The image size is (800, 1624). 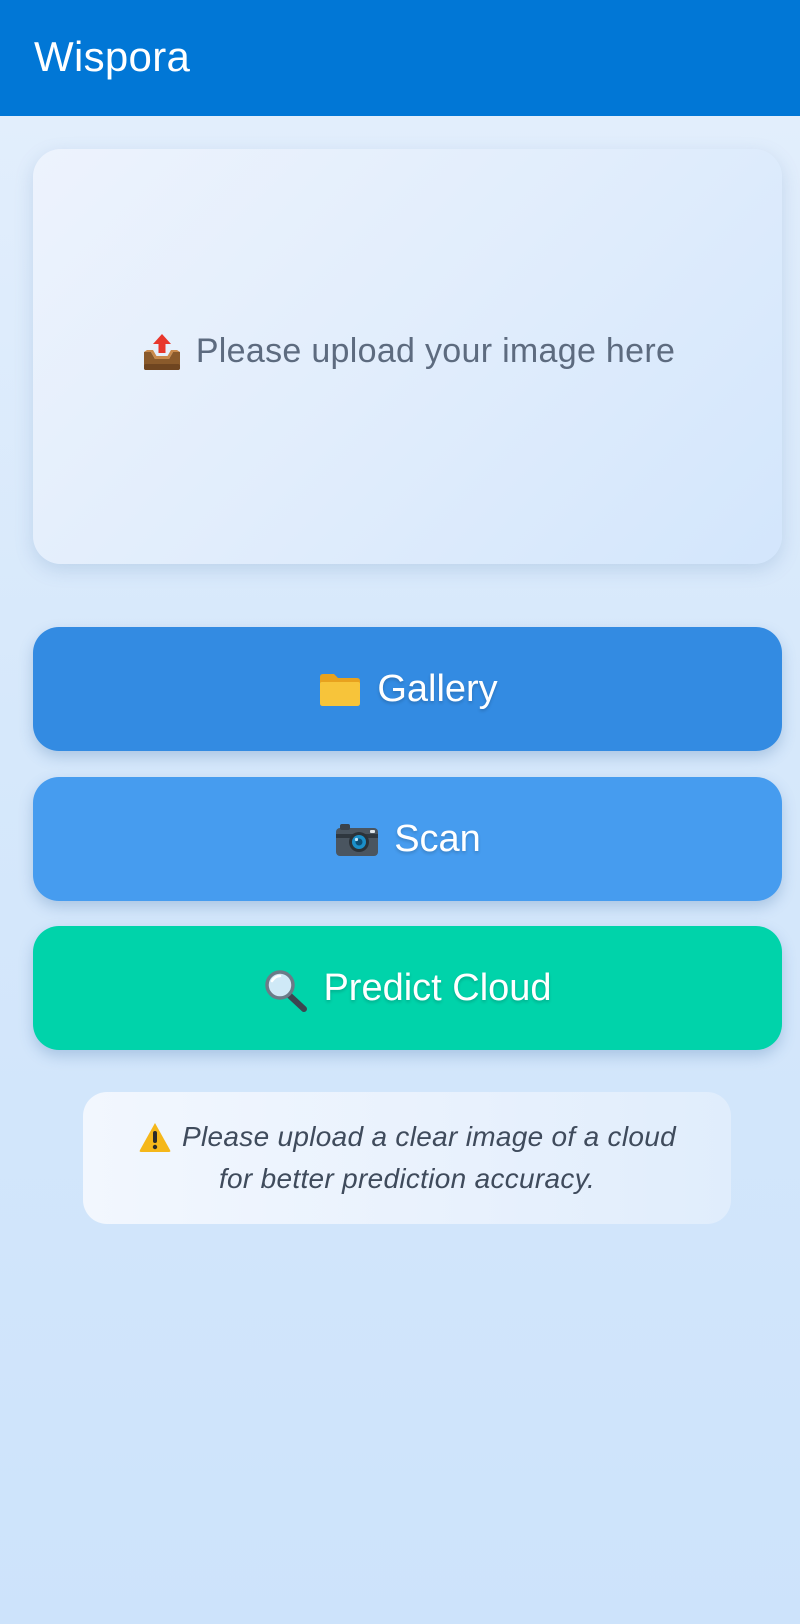 I want to click on scan-button: Scan, so click(x=407, y=839).